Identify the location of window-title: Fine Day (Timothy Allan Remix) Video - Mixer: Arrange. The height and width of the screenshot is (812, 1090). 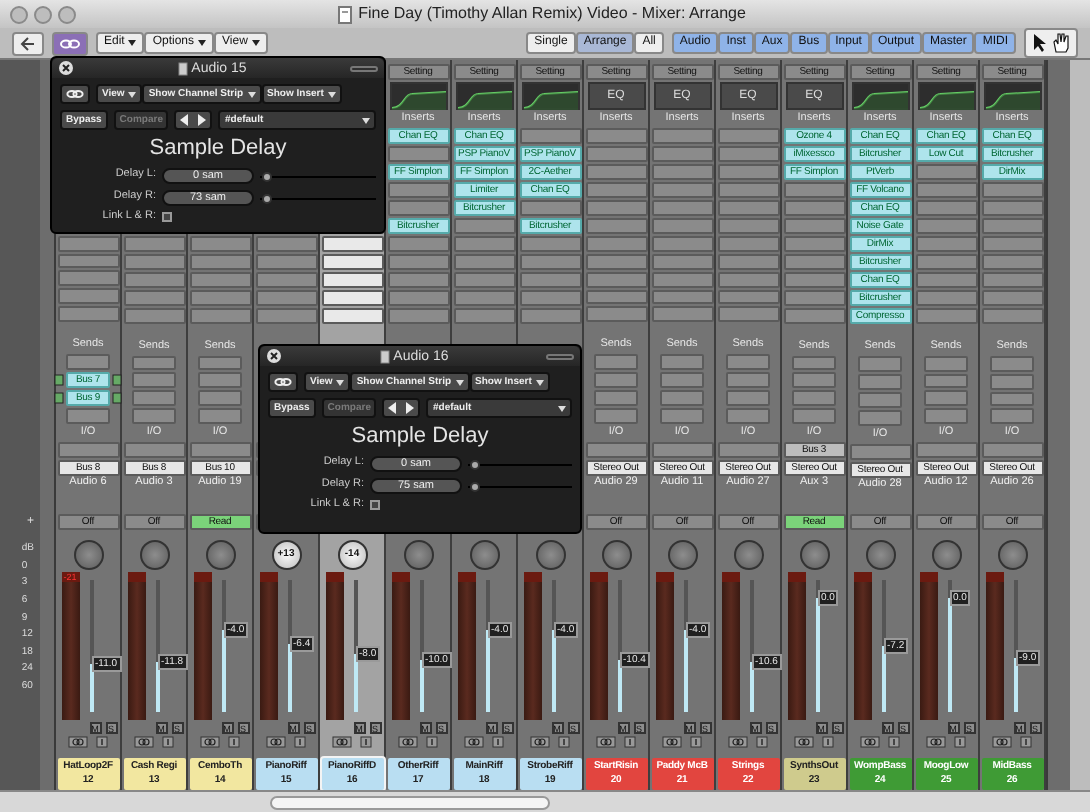
(552, 14).